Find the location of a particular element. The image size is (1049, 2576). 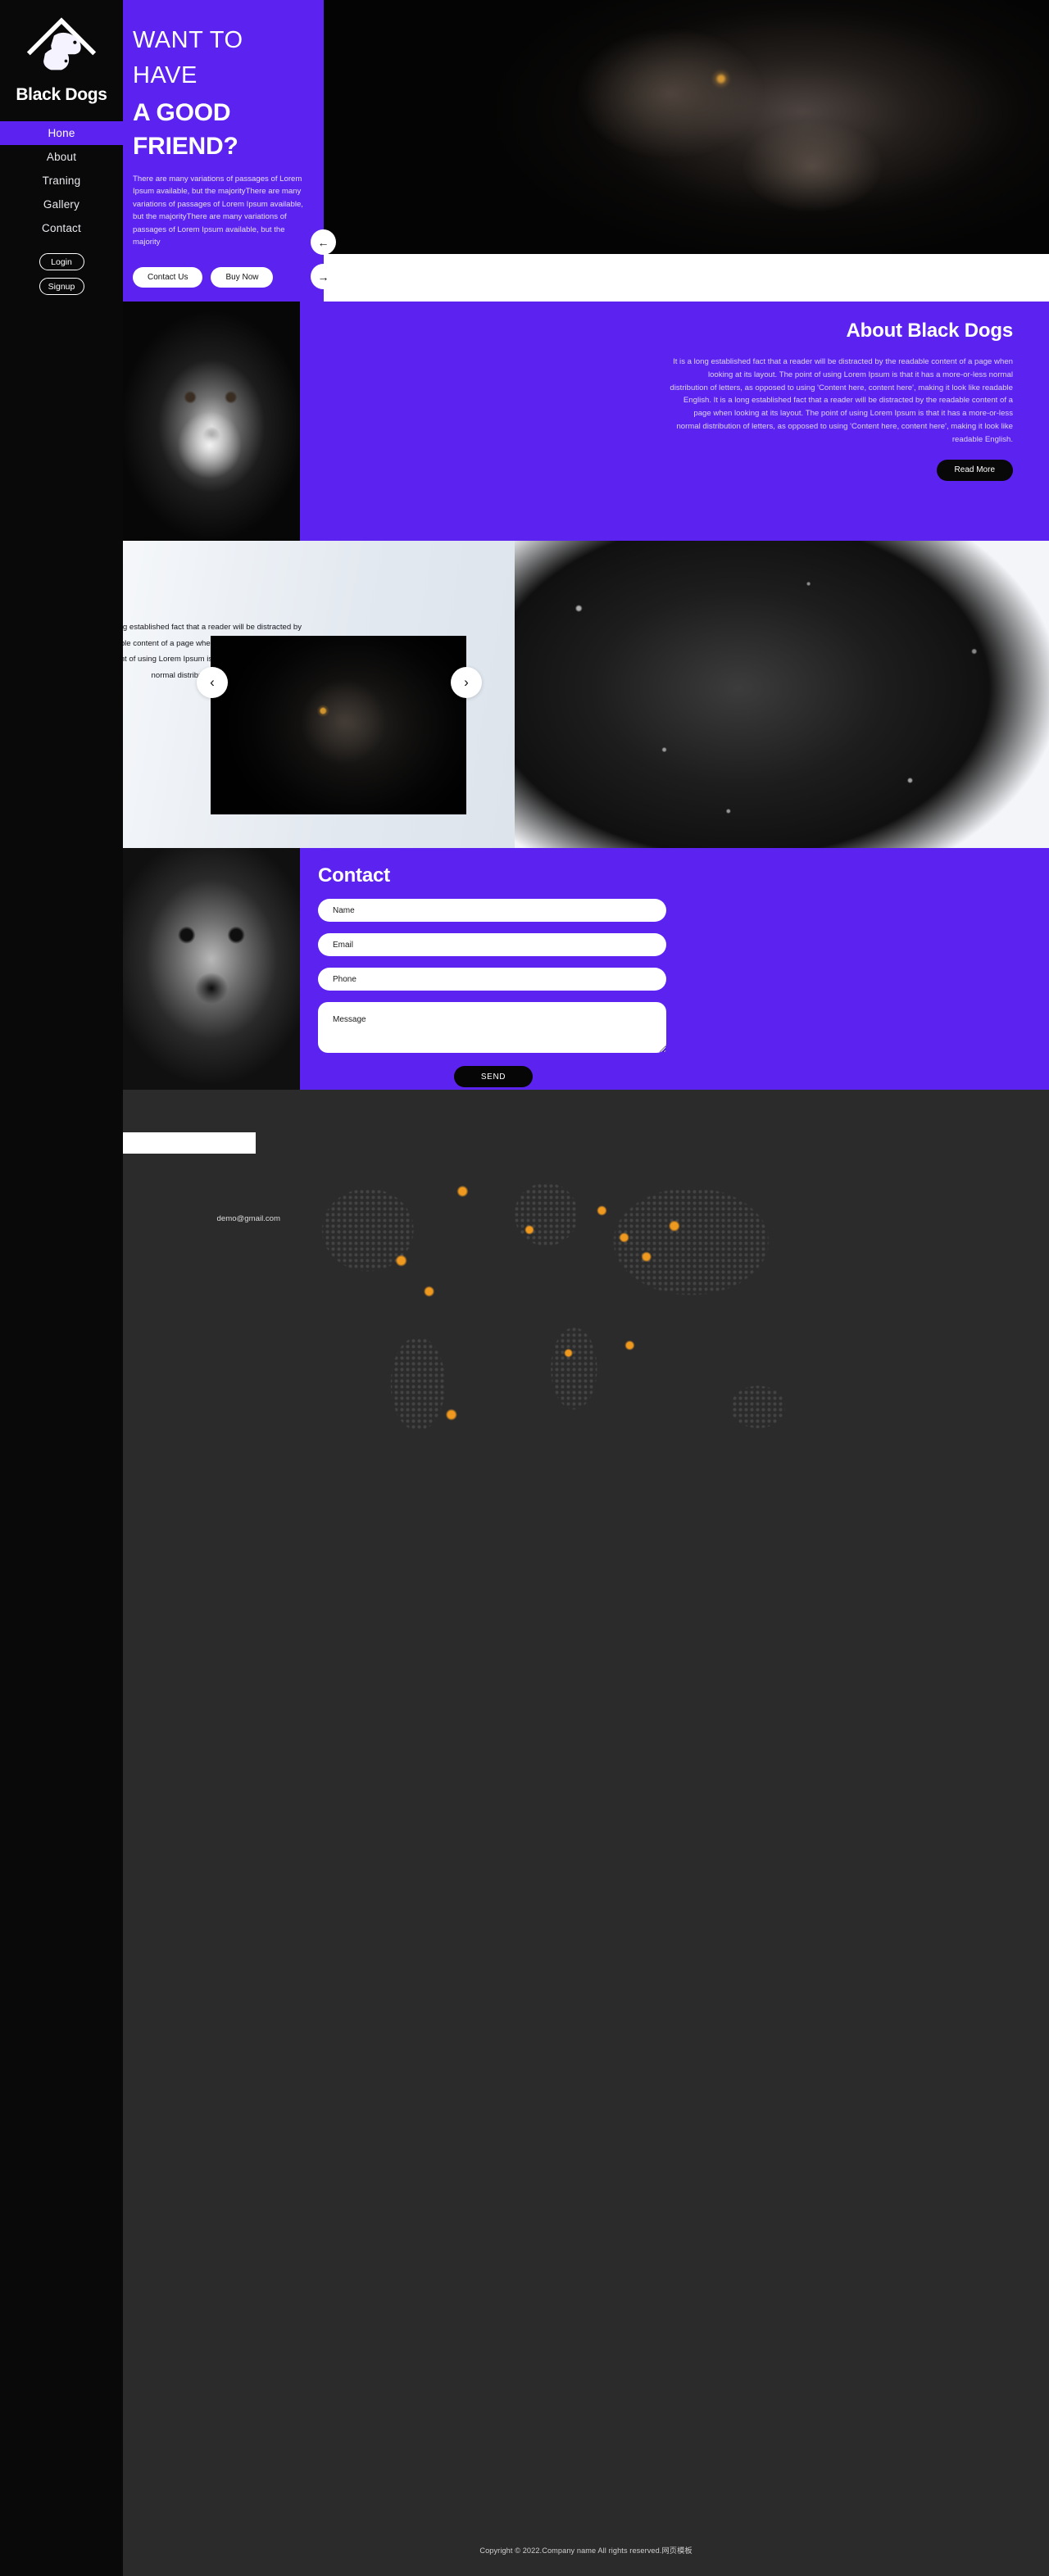

name-input is located at coordinates (492, 910).